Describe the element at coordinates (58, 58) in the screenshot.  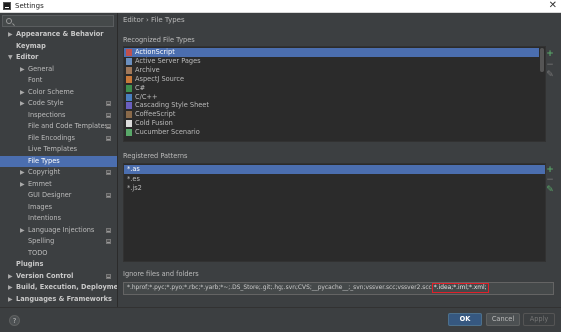
I see `sidebar-item: ▼ Editor` at that location.